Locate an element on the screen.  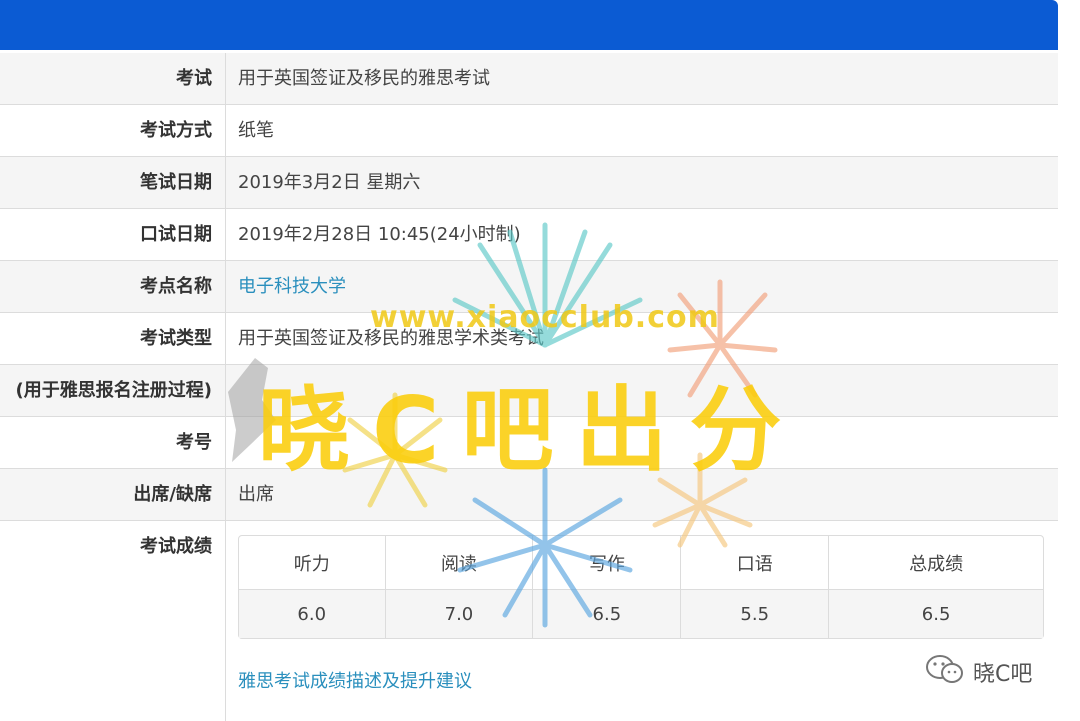
detail-value: 2019年2月28日 10:45(24小时制) is located at coordinates (379, 234).